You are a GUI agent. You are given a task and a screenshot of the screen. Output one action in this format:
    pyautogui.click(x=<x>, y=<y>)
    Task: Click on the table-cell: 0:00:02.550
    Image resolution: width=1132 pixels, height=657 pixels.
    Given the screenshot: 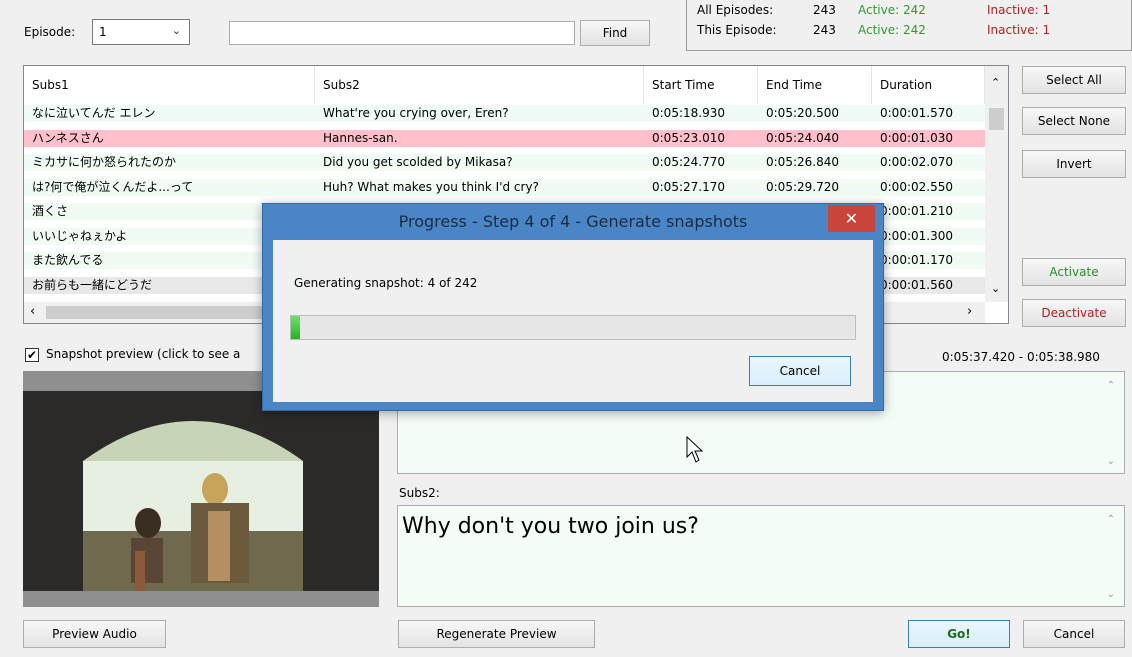 What is the action you would take?
    pyautogui.click(x=916, y=186)
    